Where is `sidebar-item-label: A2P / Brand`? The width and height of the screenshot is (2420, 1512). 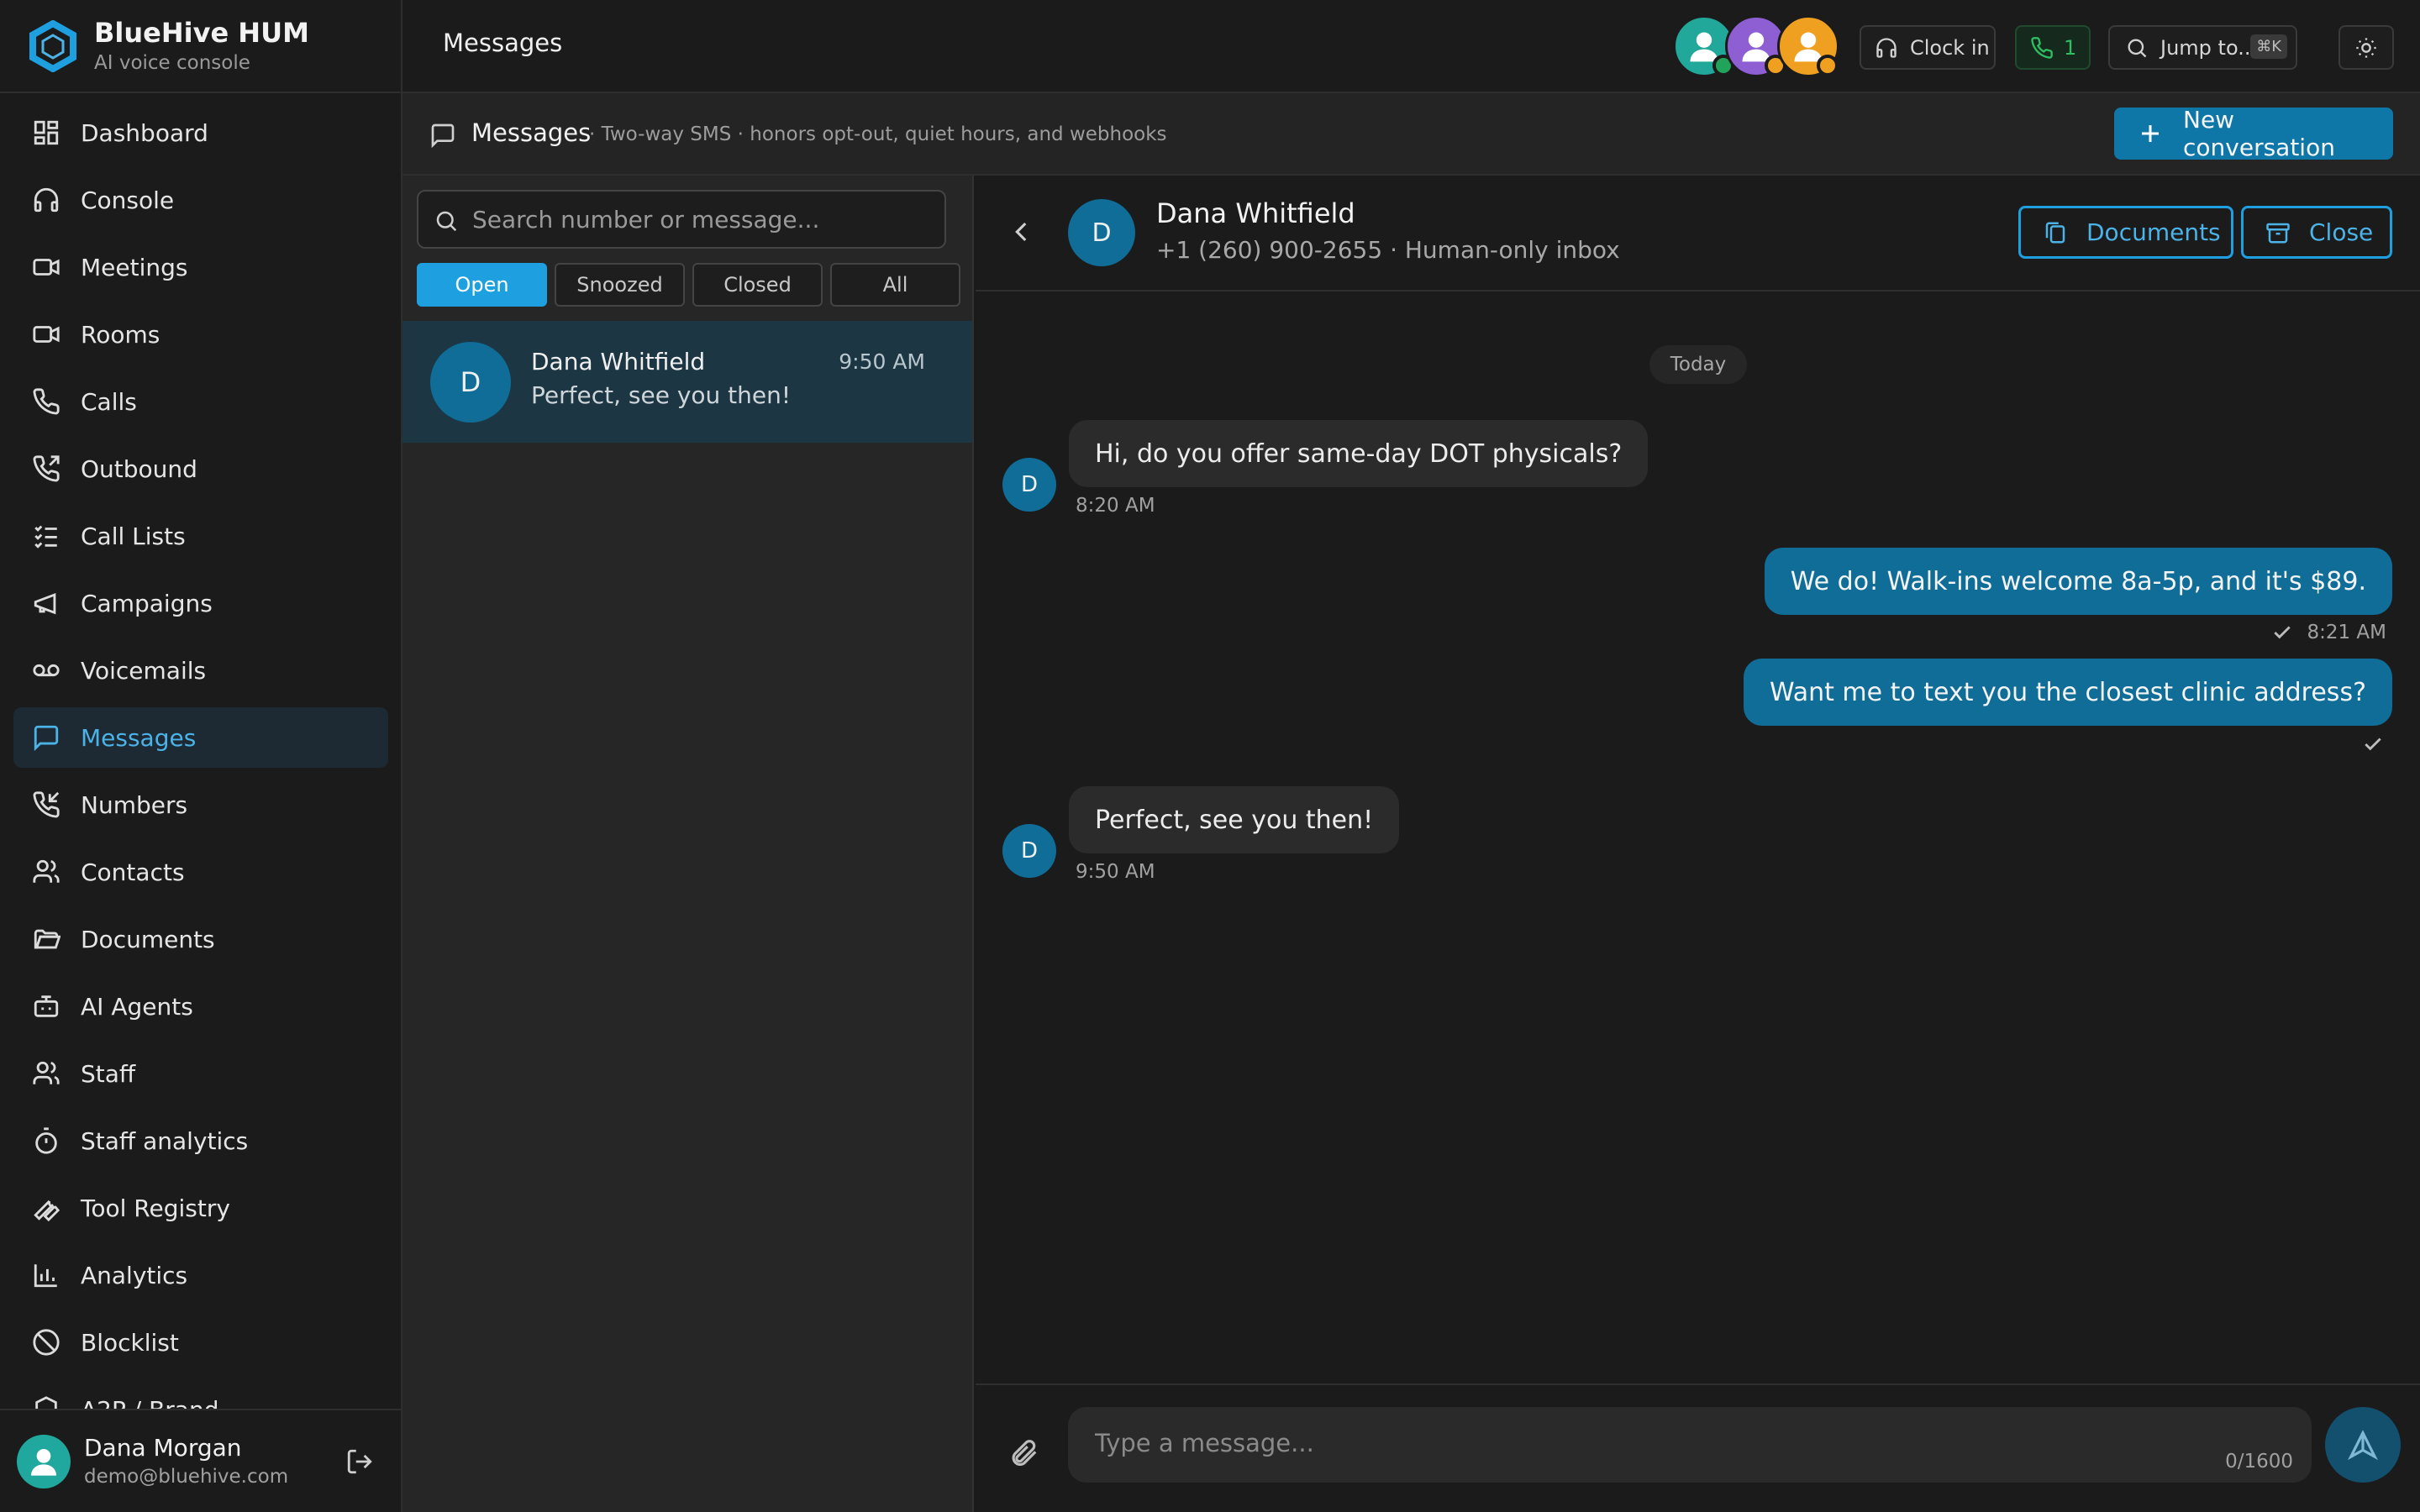
sidebar-item-label: A2P / Brand is located at coordinates (150, 1403).